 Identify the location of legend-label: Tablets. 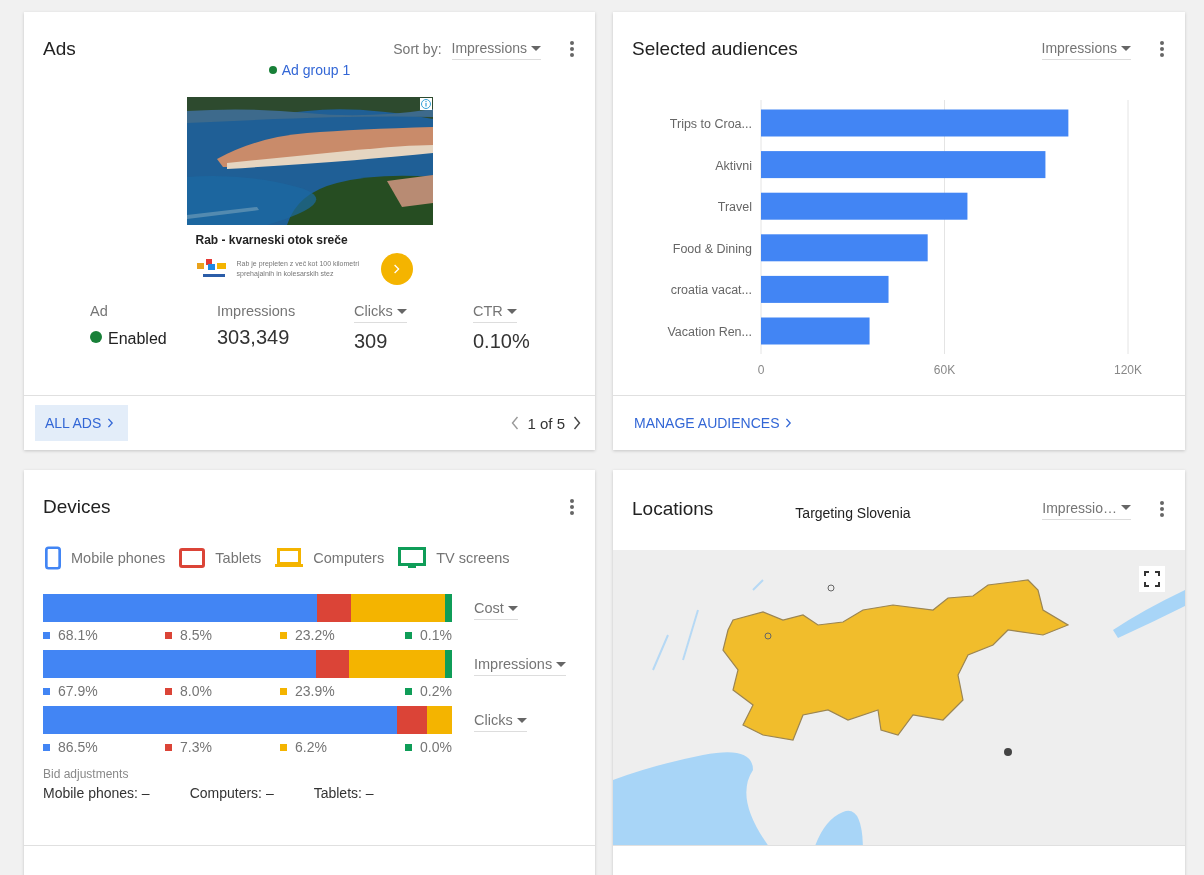
(238, 558).